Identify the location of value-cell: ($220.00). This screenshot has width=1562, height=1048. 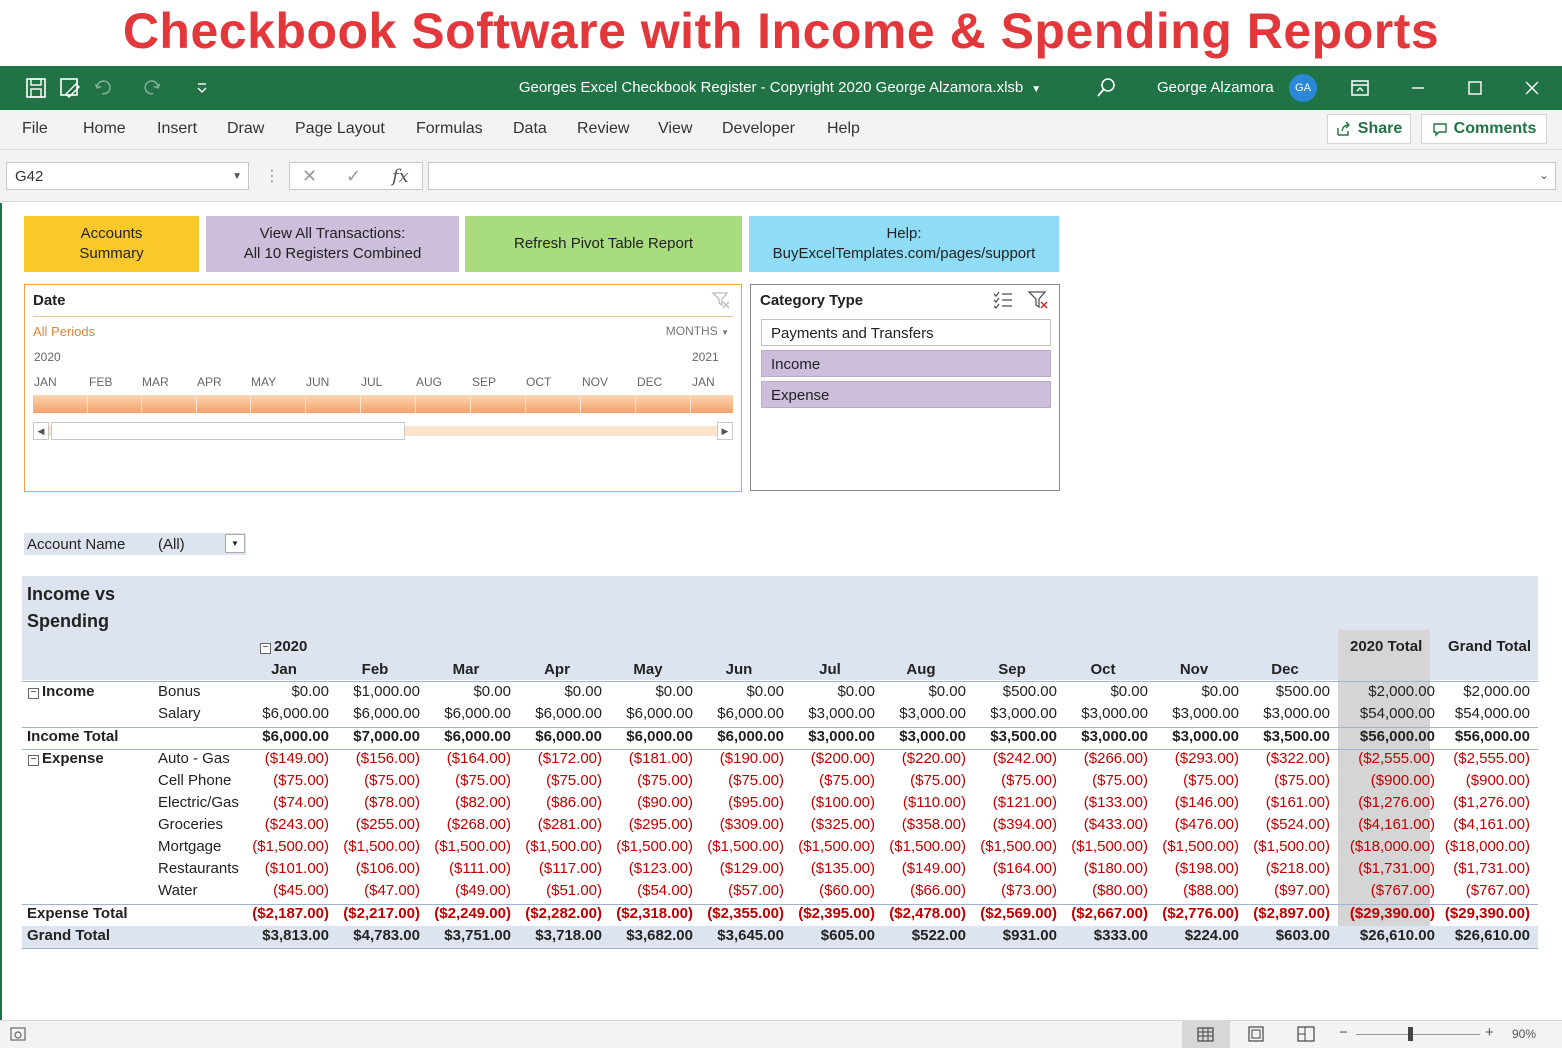
(918, 758).